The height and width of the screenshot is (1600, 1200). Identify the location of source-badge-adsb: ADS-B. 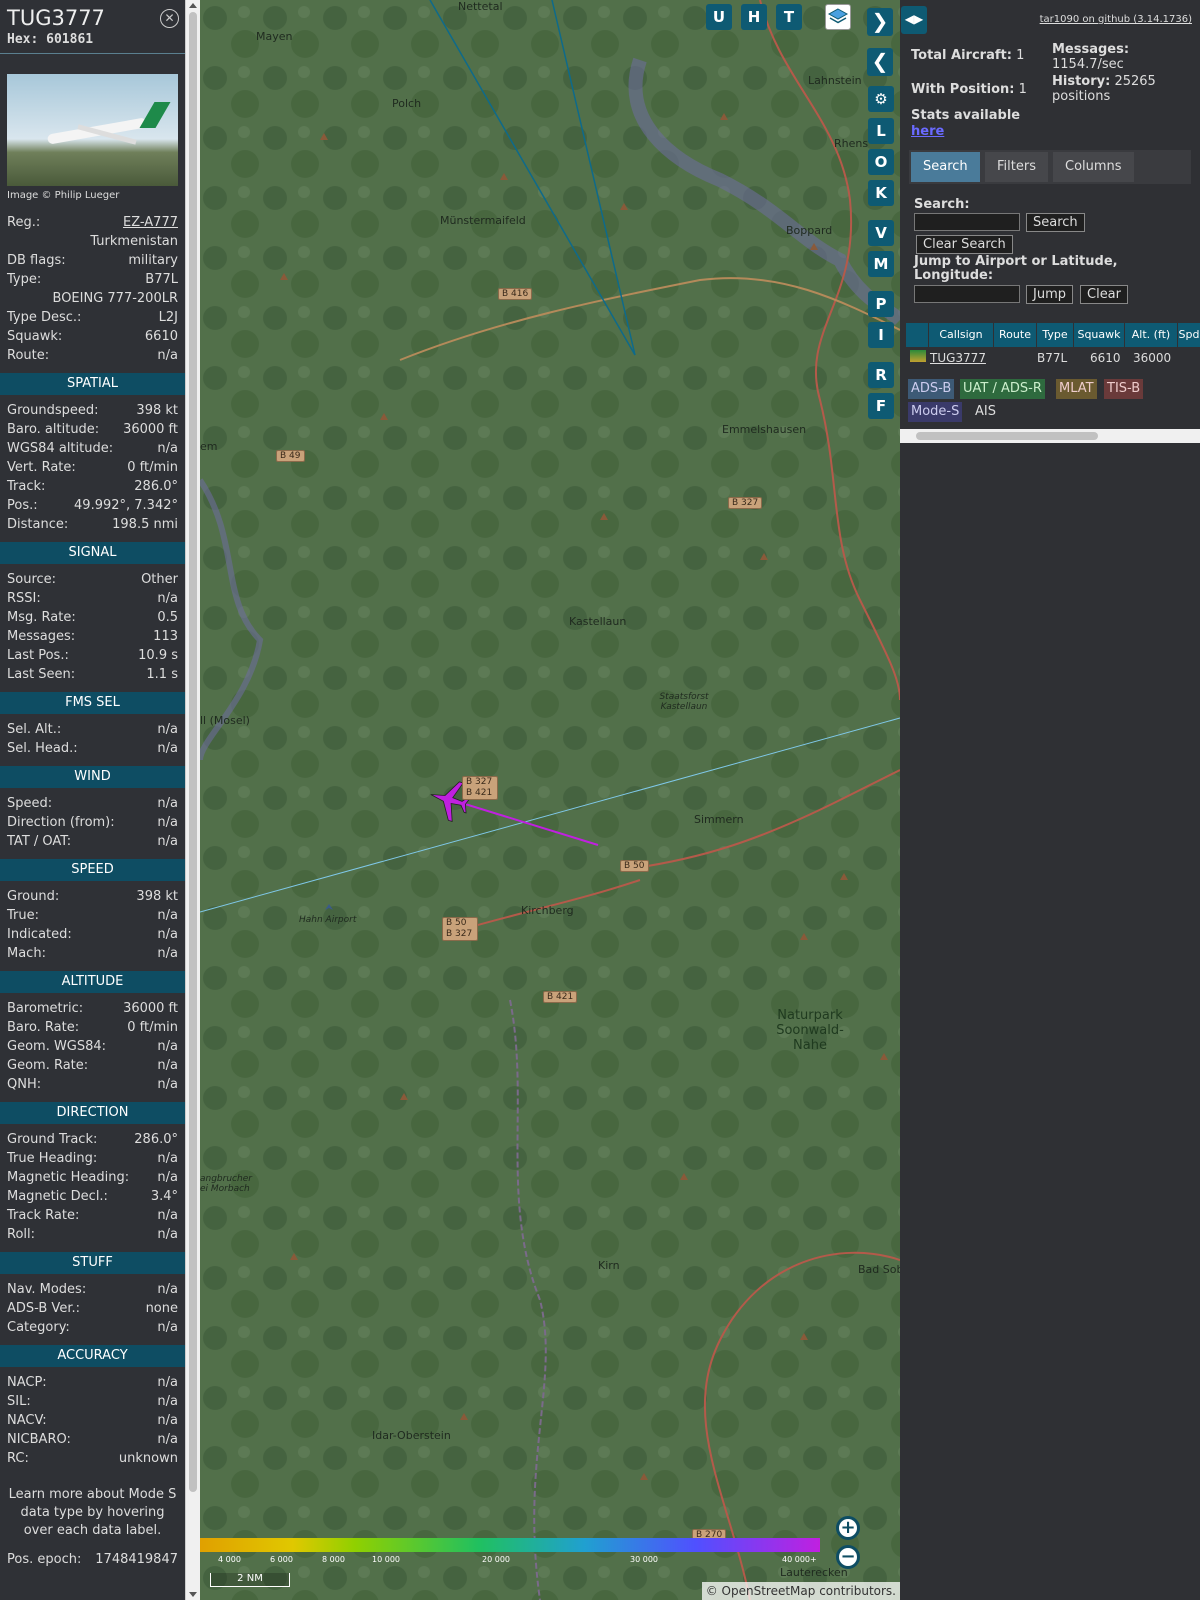
(931, 389).